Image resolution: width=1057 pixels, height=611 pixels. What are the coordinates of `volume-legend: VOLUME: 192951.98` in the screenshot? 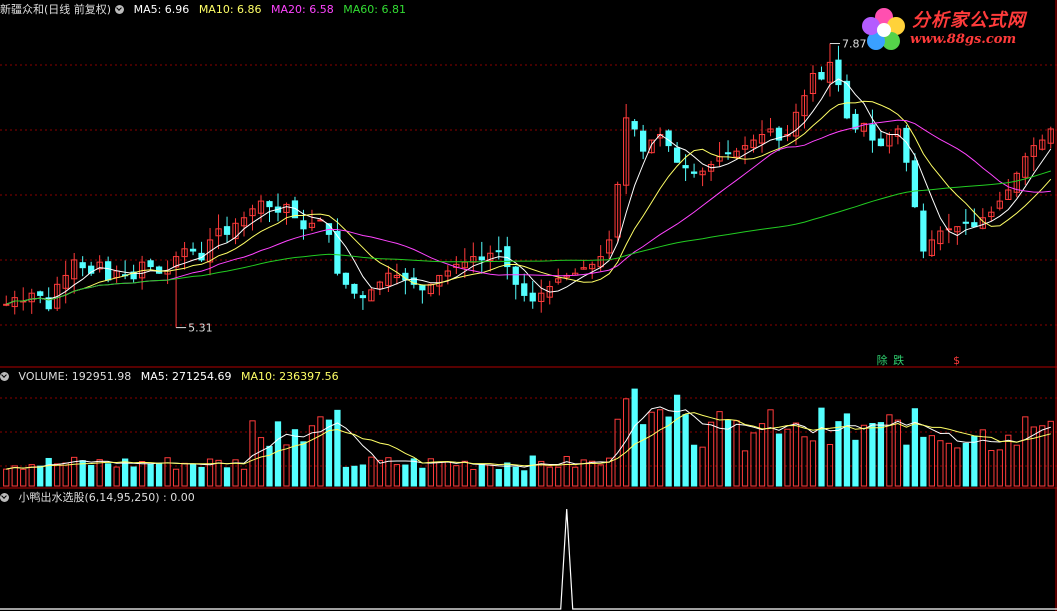 It's located at (75, 376).